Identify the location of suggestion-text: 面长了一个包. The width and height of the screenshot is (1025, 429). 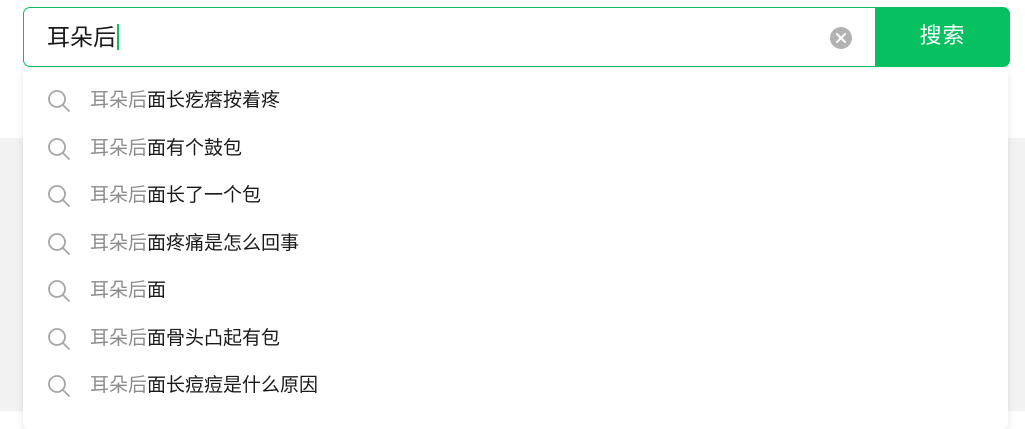
(204, 195).